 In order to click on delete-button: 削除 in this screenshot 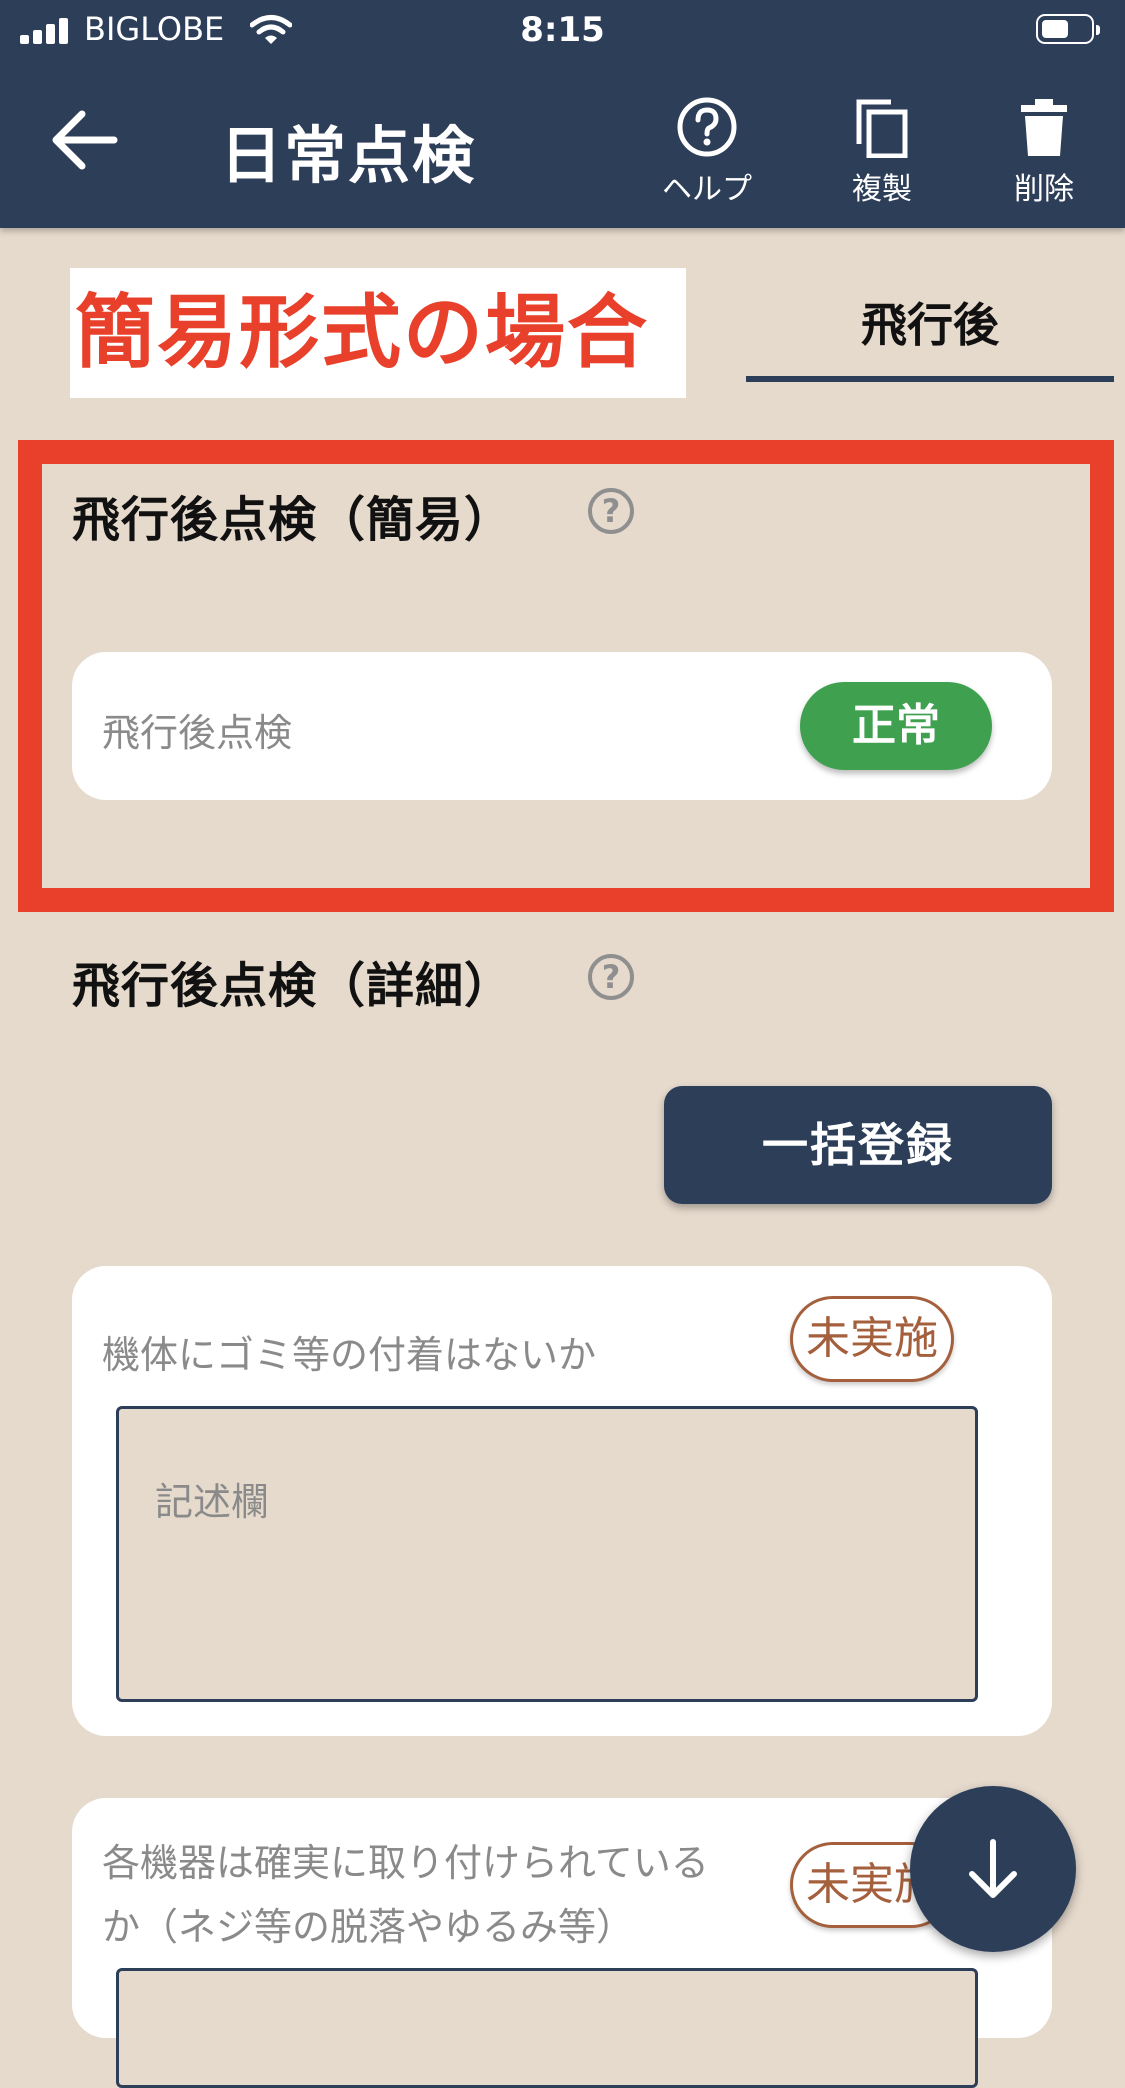, I will do `click(1044, 152)`.